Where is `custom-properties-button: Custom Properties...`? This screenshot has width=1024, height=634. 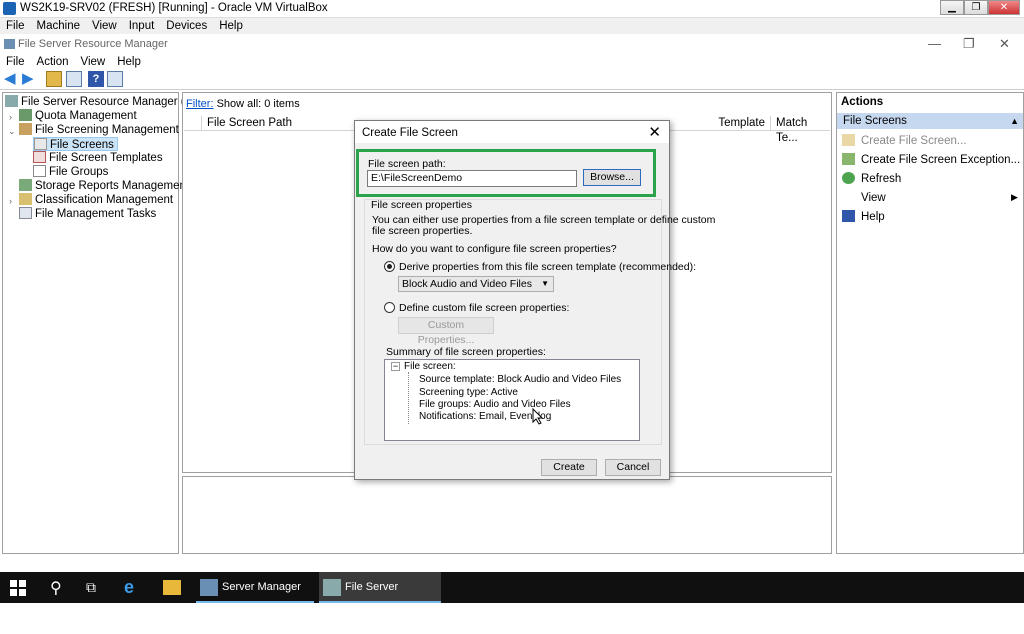 custom-properties-button: Custom Properties... is located at coordinates (446, 331).